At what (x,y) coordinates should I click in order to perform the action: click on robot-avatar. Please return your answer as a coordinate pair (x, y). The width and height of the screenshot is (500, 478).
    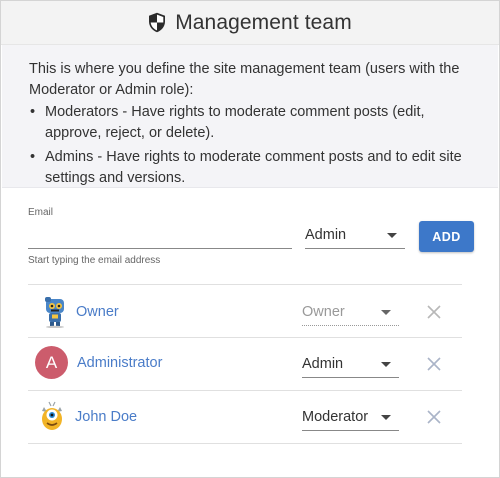
    Looking at the image, I should click on (58, 312).